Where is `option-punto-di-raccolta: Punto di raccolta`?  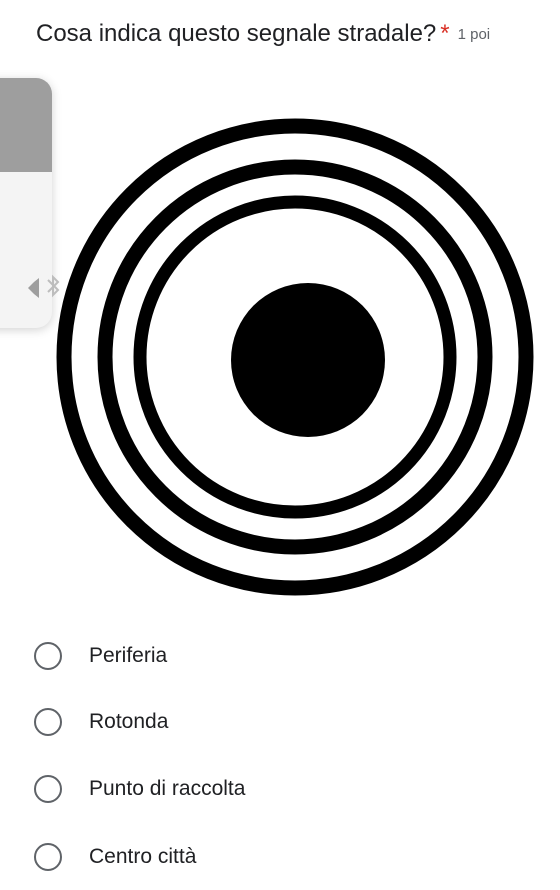 option-punto-di-raccolta: Punto di raccolta is located at coordinates (139, 789).